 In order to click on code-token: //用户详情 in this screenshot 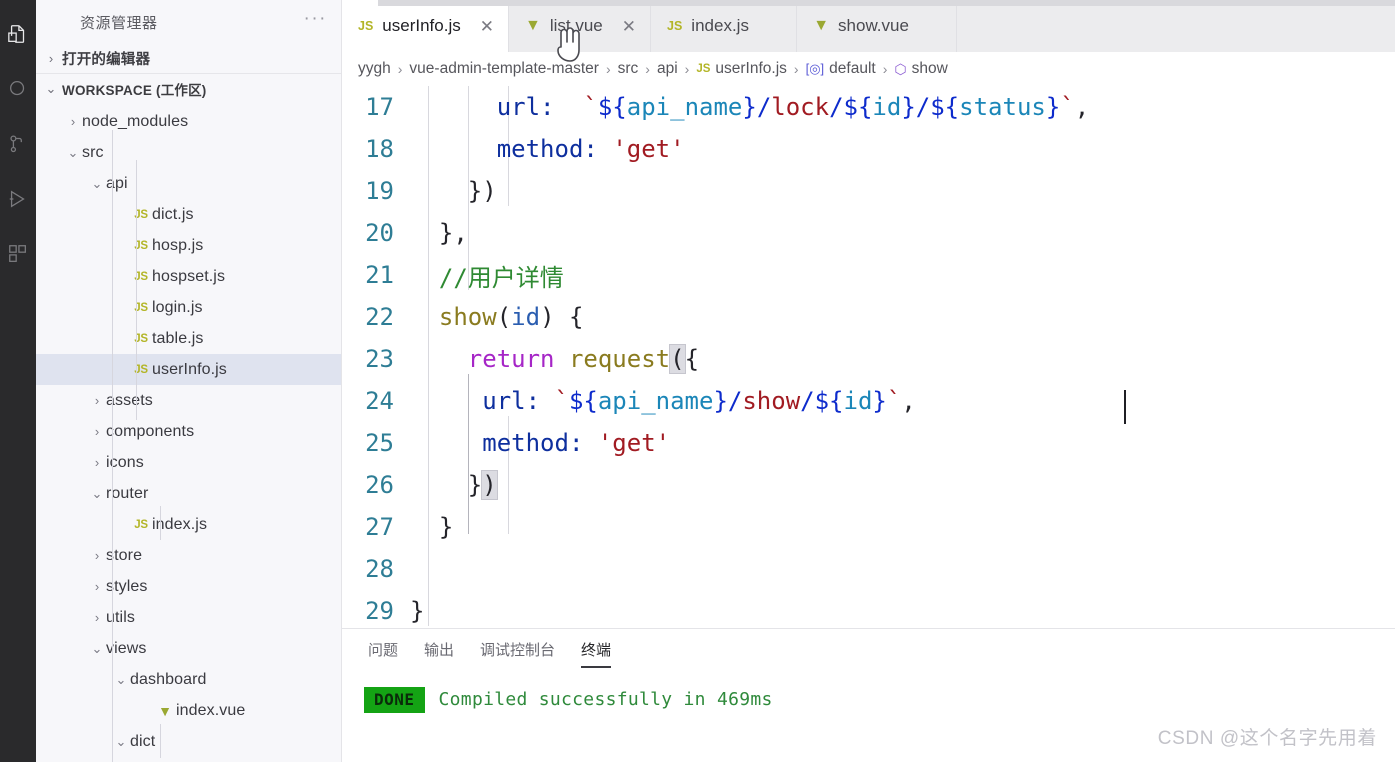, I will do `click(501, 277)`.